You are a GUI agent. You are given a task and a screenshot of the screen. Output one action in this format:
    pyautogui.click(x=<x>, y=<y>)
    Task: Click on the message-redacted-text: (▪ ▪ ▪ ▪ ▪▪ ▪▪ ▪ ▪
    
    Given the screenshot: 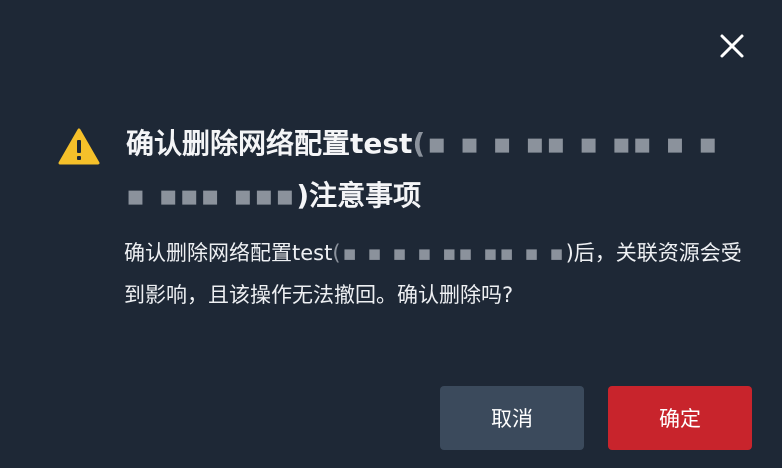 What is the action you would take?
    pyautogui.click(x=449, y=253)
    